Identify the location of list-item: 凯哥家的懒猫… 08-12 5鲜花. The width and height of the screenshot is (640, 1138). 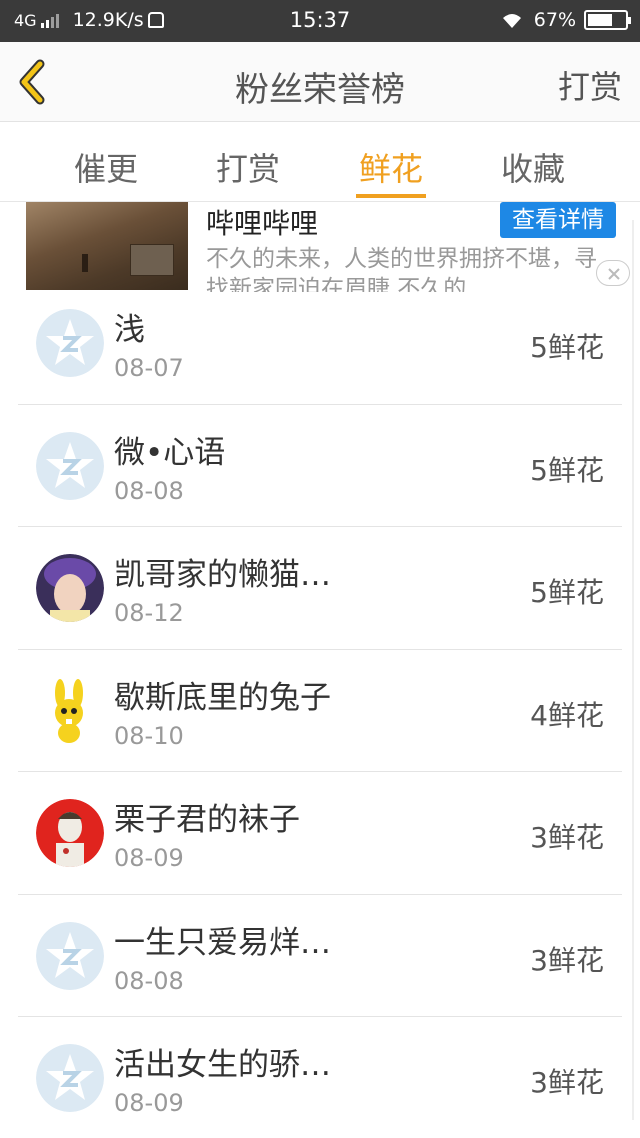
(320, 588).